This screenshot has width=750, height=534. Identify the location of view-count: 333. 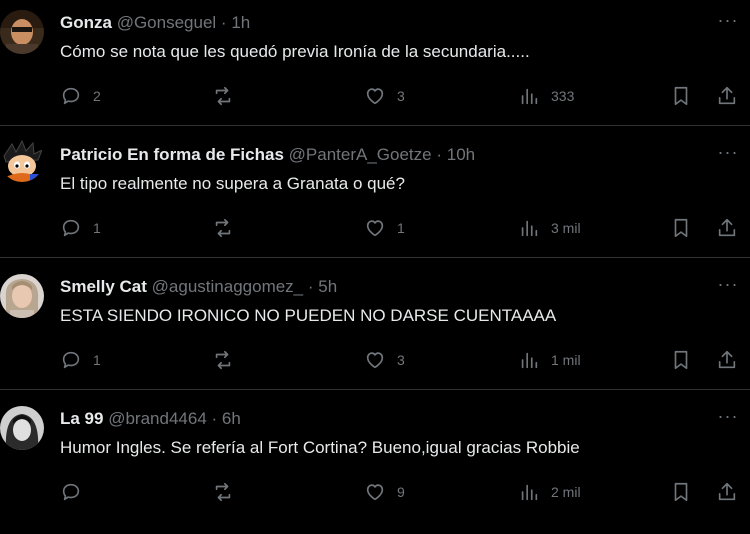
(563, 96).